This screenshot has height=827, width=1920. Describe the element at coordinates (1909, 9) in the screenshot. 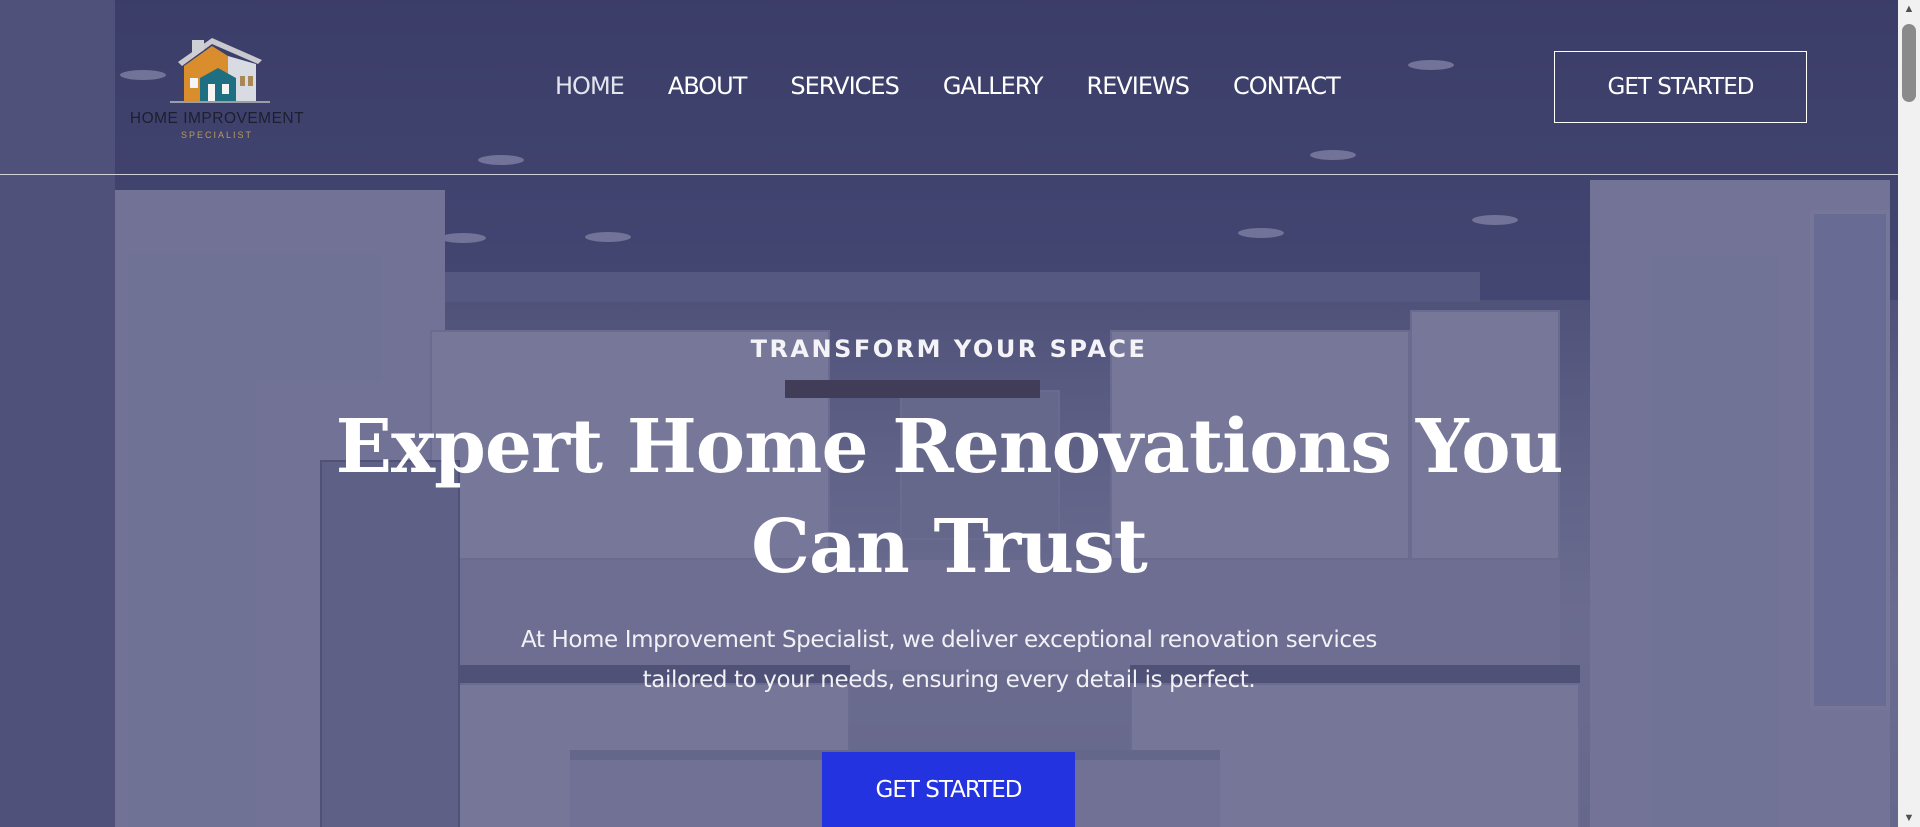

I see `arrow-up-icon: ▲` at that location.